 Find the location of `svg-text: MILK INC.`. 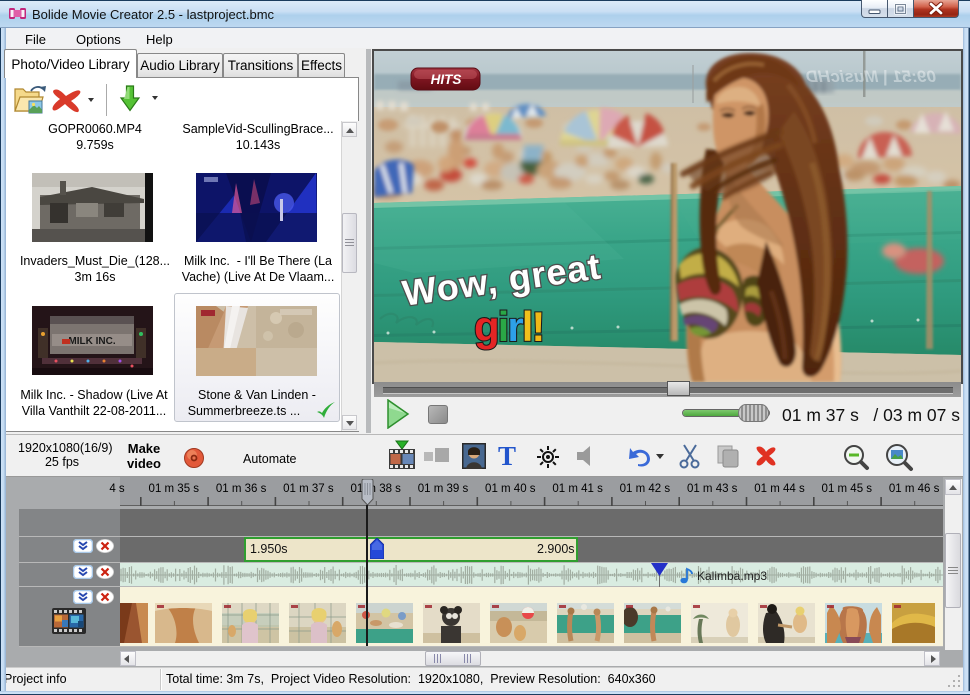

svg-text: MILK INC. is located at coordinates (91, 341).